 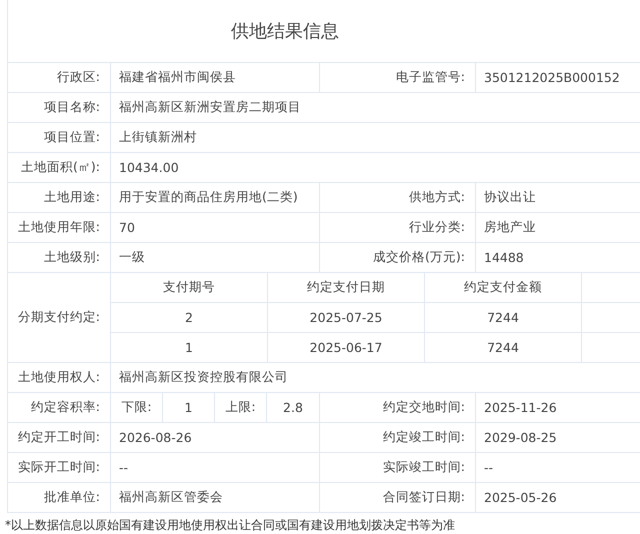 I want to click on column-header: 约定支付日期, so click(x=346, y=287).